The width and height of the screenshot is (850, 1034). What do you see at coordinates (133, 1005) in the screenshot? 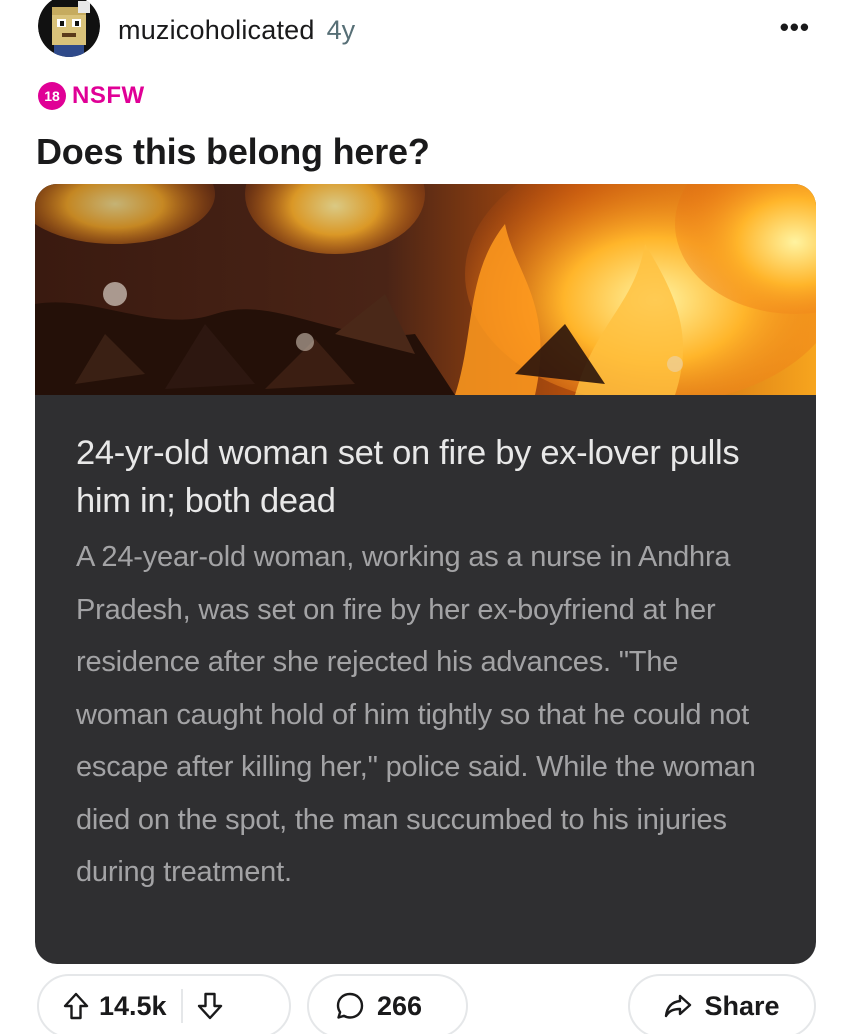
I see `vote-score: 14.5k` at bounding box center [133, 1005].